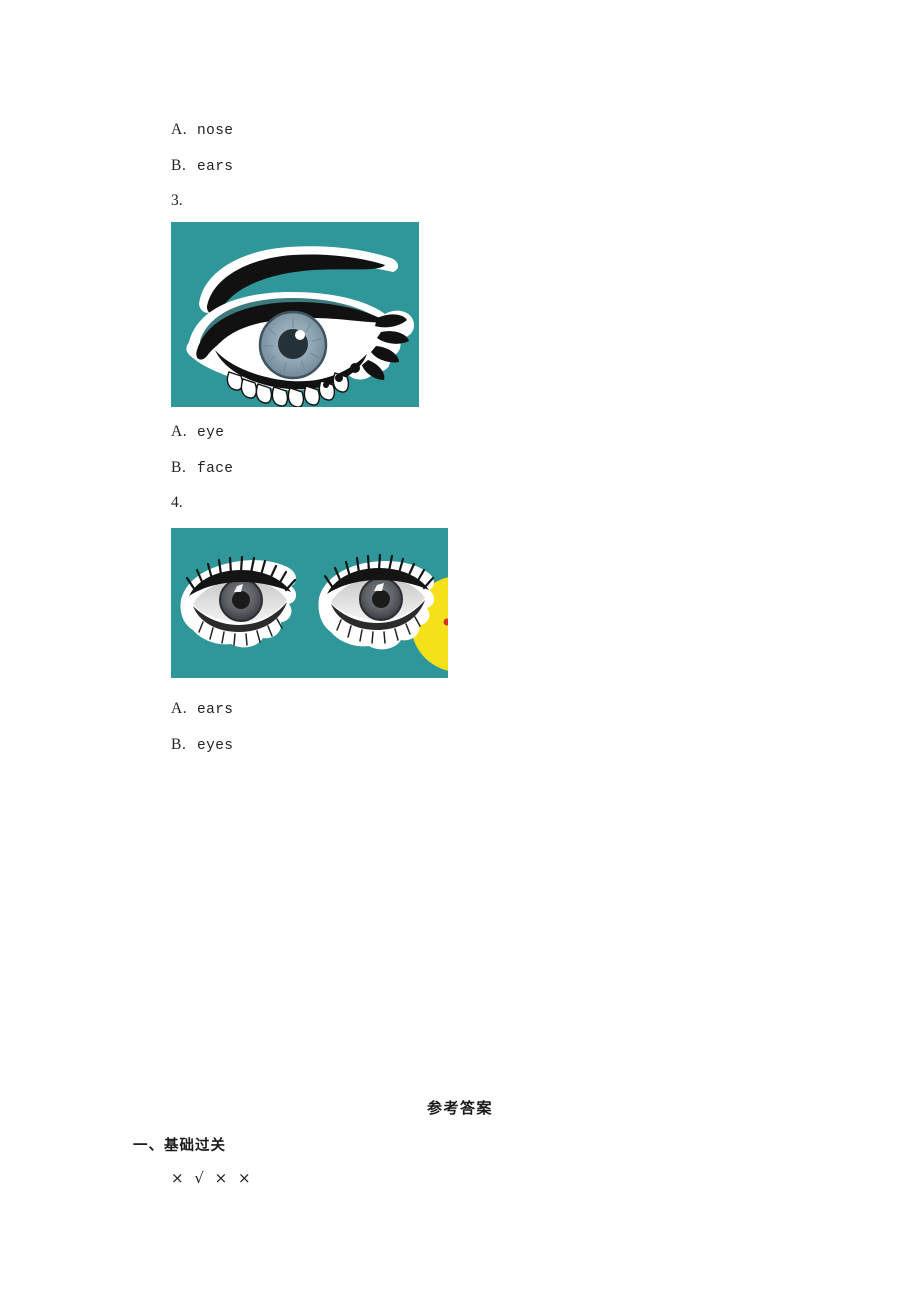  What do you see at coordinates (300, 335) in the screenshot?
I see `catchlight` at bounding box center [300, 335].